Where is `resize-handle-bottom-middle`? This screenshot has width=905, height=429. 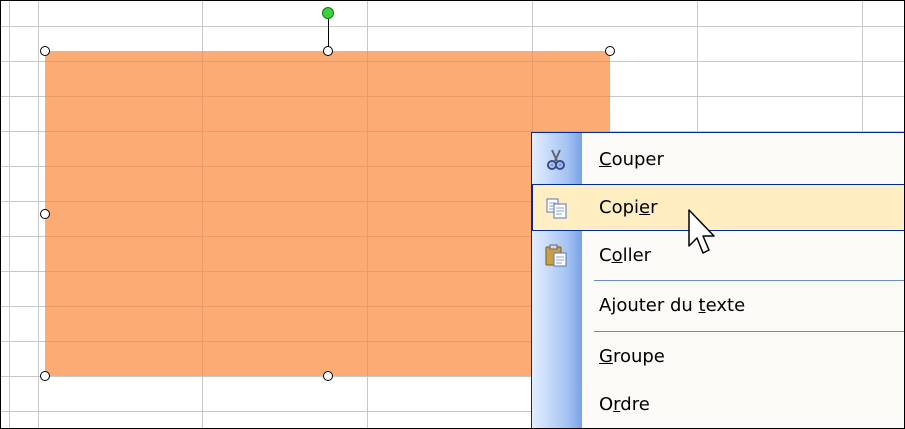
resize-handle-bottom-middle is located at coordinates (328, 376).